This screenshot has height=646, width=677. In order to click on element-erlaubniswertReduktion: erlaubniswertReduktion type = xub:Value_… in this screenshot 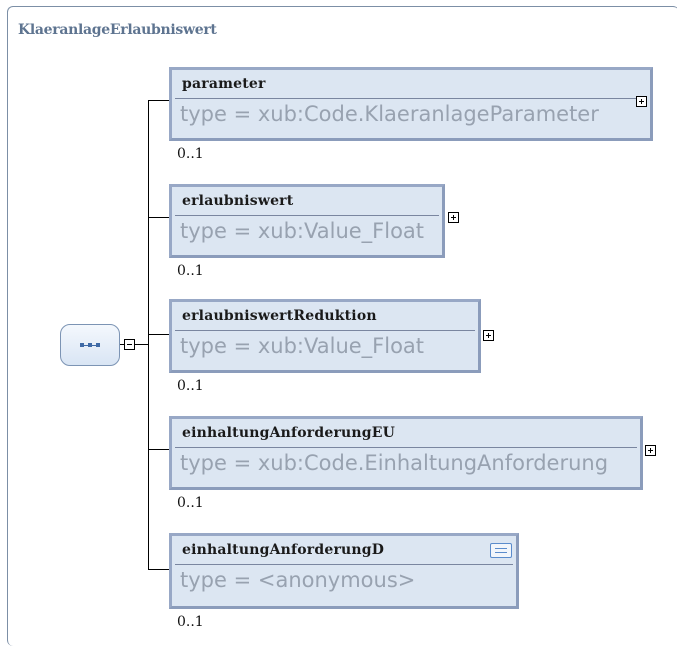, I will do `click(325, 336)`.